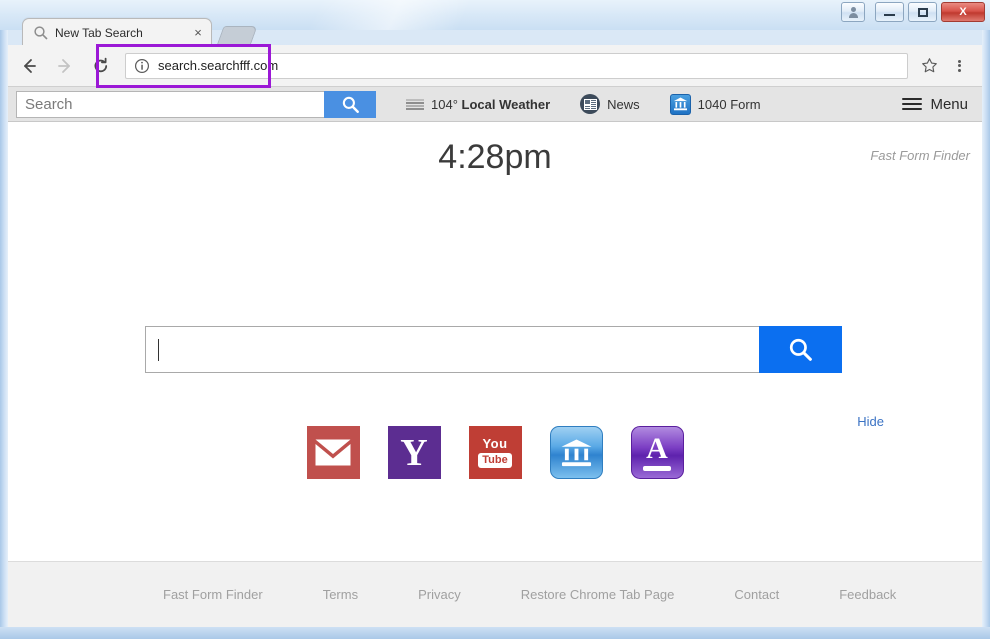 Image resolution: width=990 pixels, height=639 pixels. I want to click on tab-strip: New Tab Search ×, so click(495, 29).